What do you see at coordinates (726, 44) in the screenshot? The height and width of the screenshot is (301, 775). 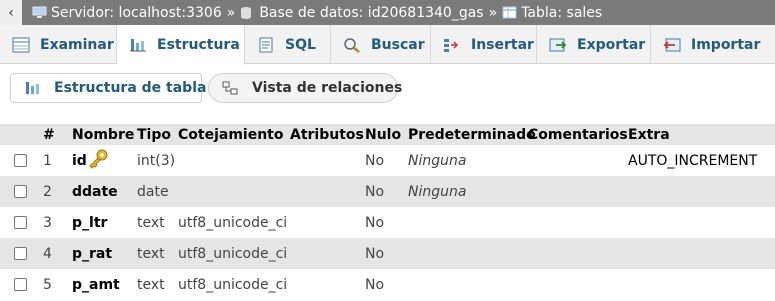 I see `tab-import-label: Importar` at bounding box center [726, 44].